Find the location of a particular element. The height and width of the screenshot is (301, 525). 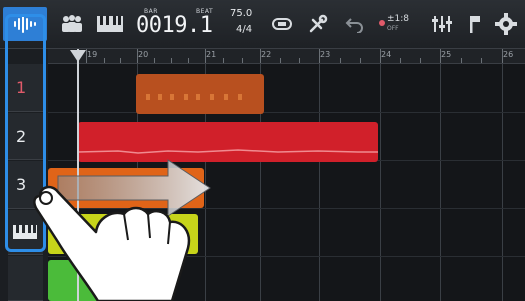

track-header-3: 3 is located at coordinates (25, 185).